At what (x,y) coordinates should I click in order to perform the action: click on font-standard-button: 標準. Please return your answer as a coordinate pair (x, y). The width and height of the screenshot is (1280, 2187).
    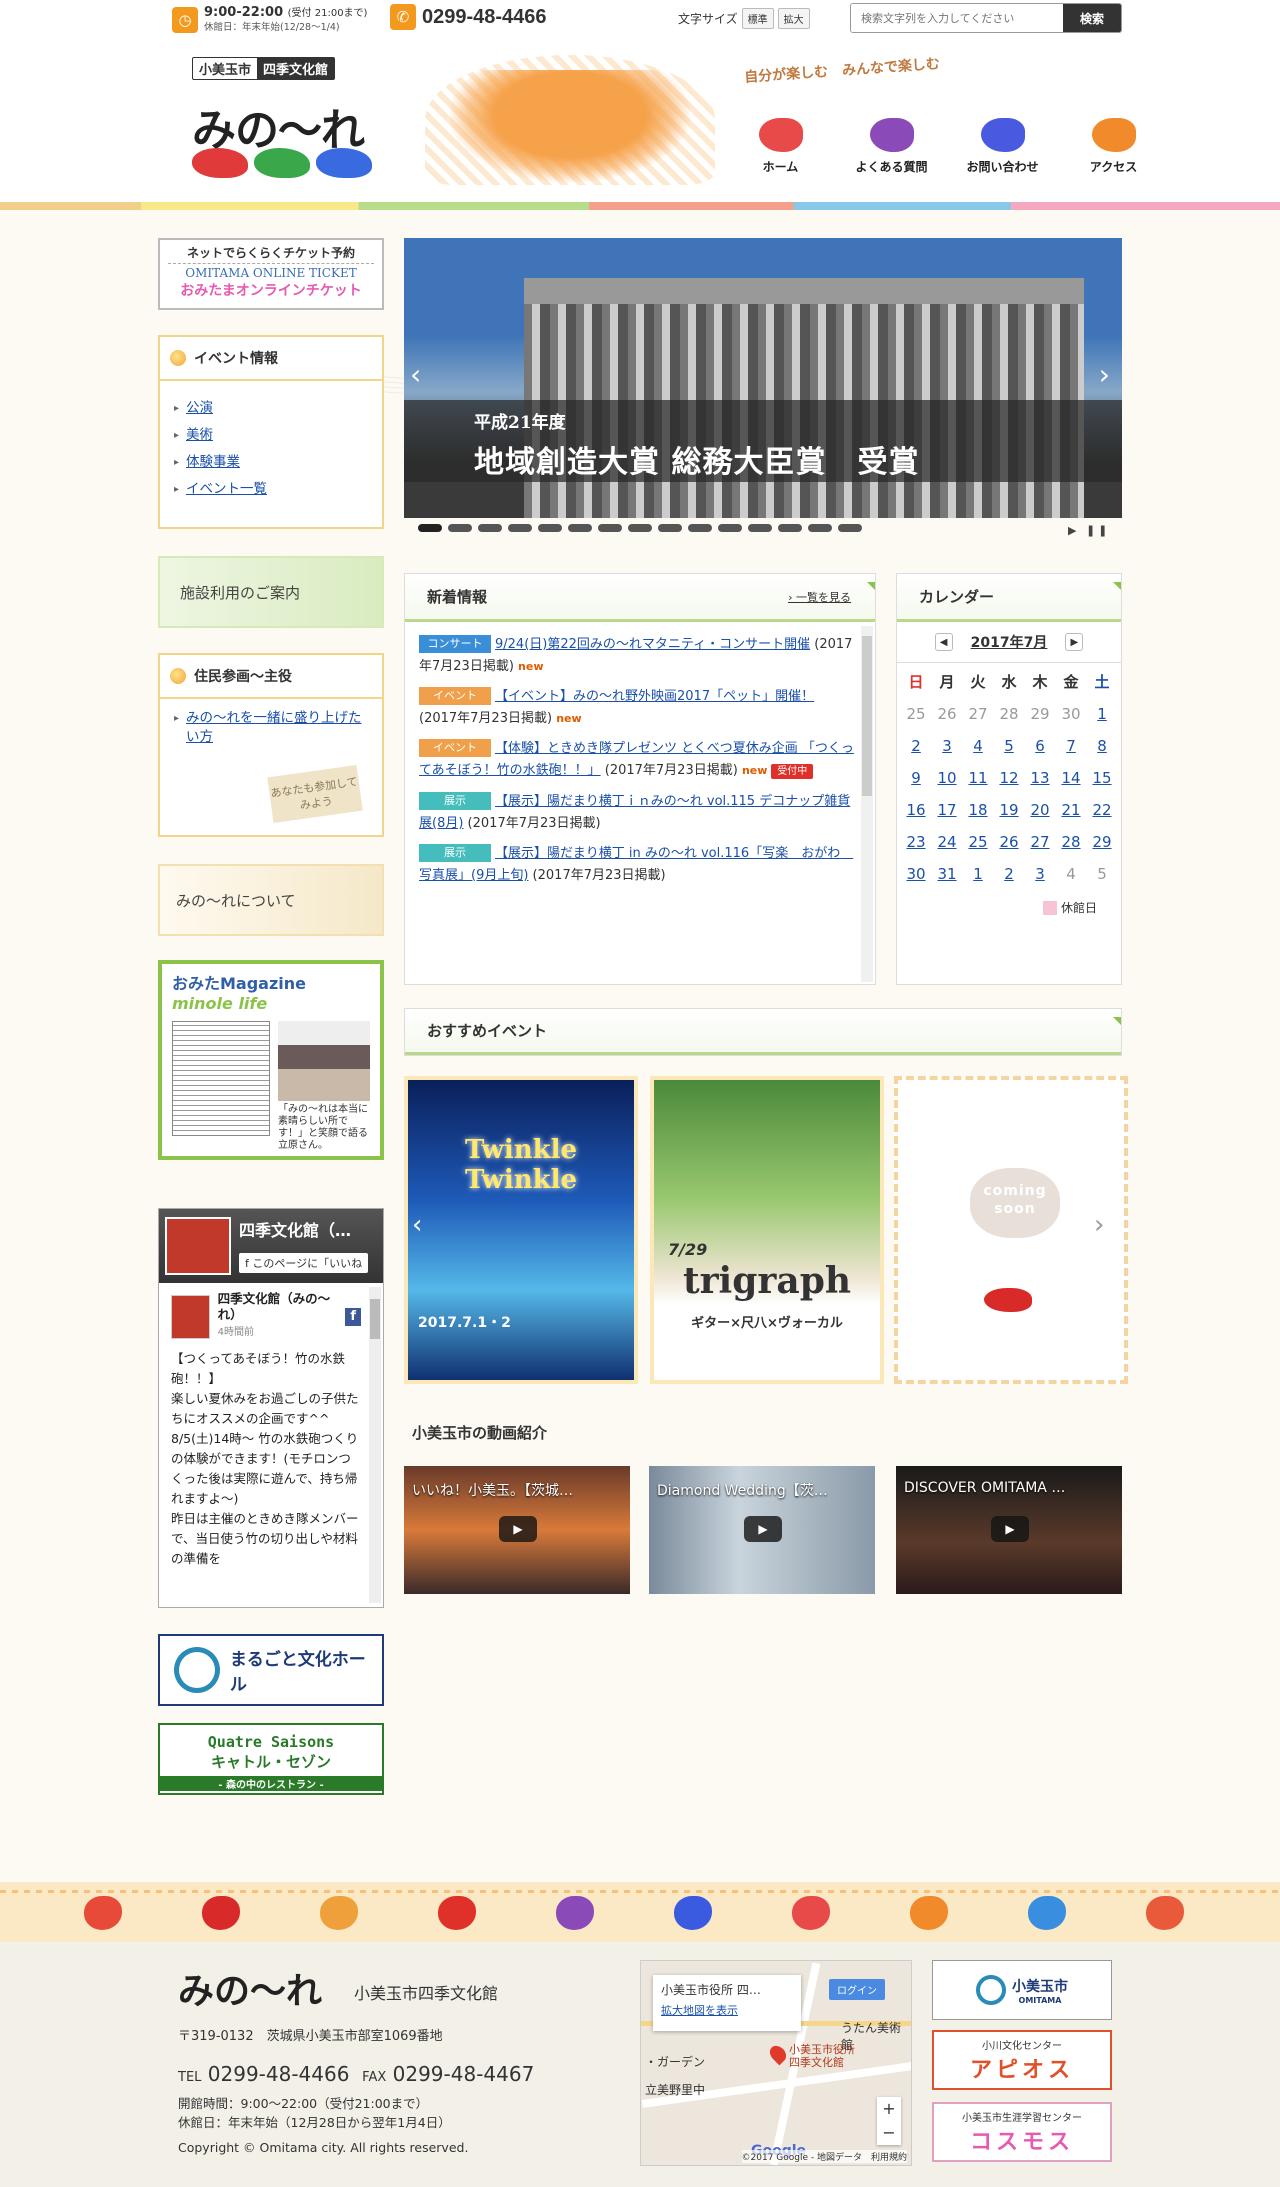
    Looking at the image, I should click on (757, 18).